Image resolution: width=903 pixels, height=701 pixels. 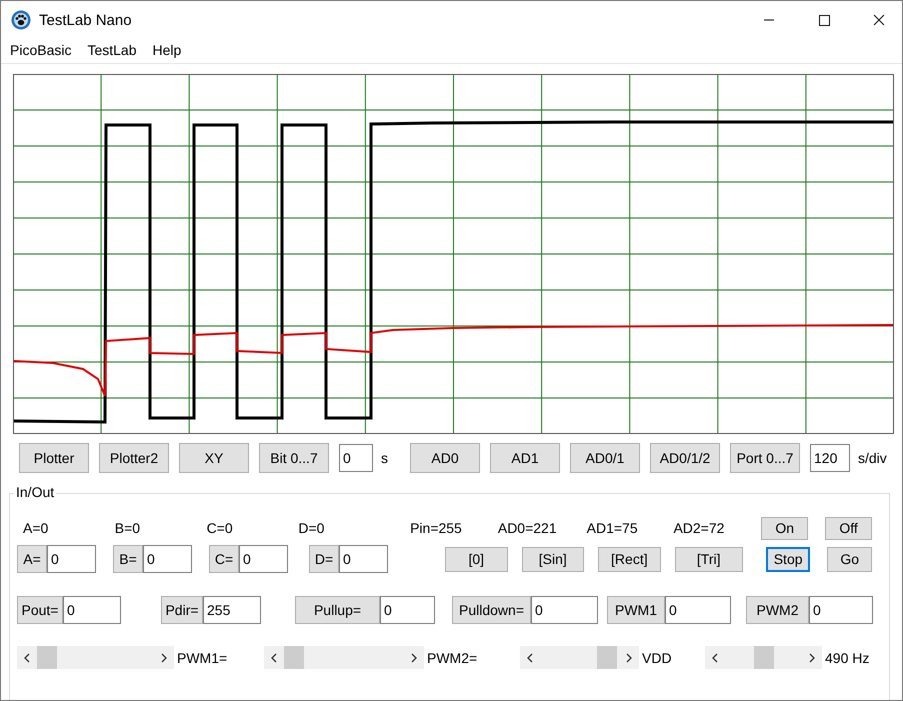 I want to click on set-button: B=, so click(x=128, y=559).